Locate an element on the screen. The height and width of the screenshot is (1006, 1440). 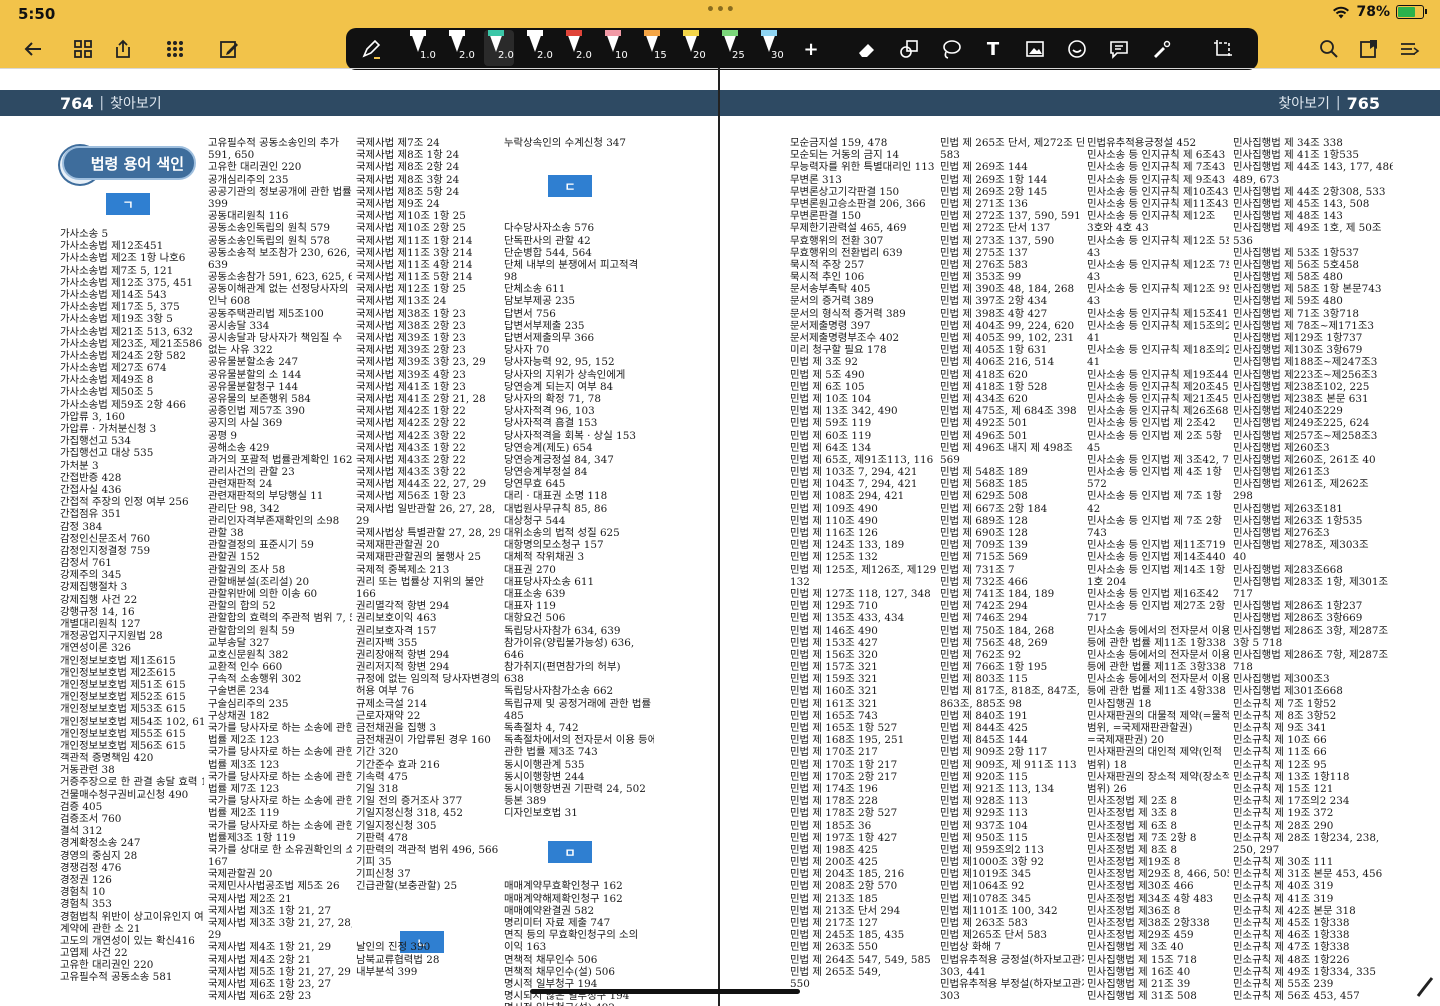
index-entry: 감정인지정결정 759 is located at coordinates (105, 550).